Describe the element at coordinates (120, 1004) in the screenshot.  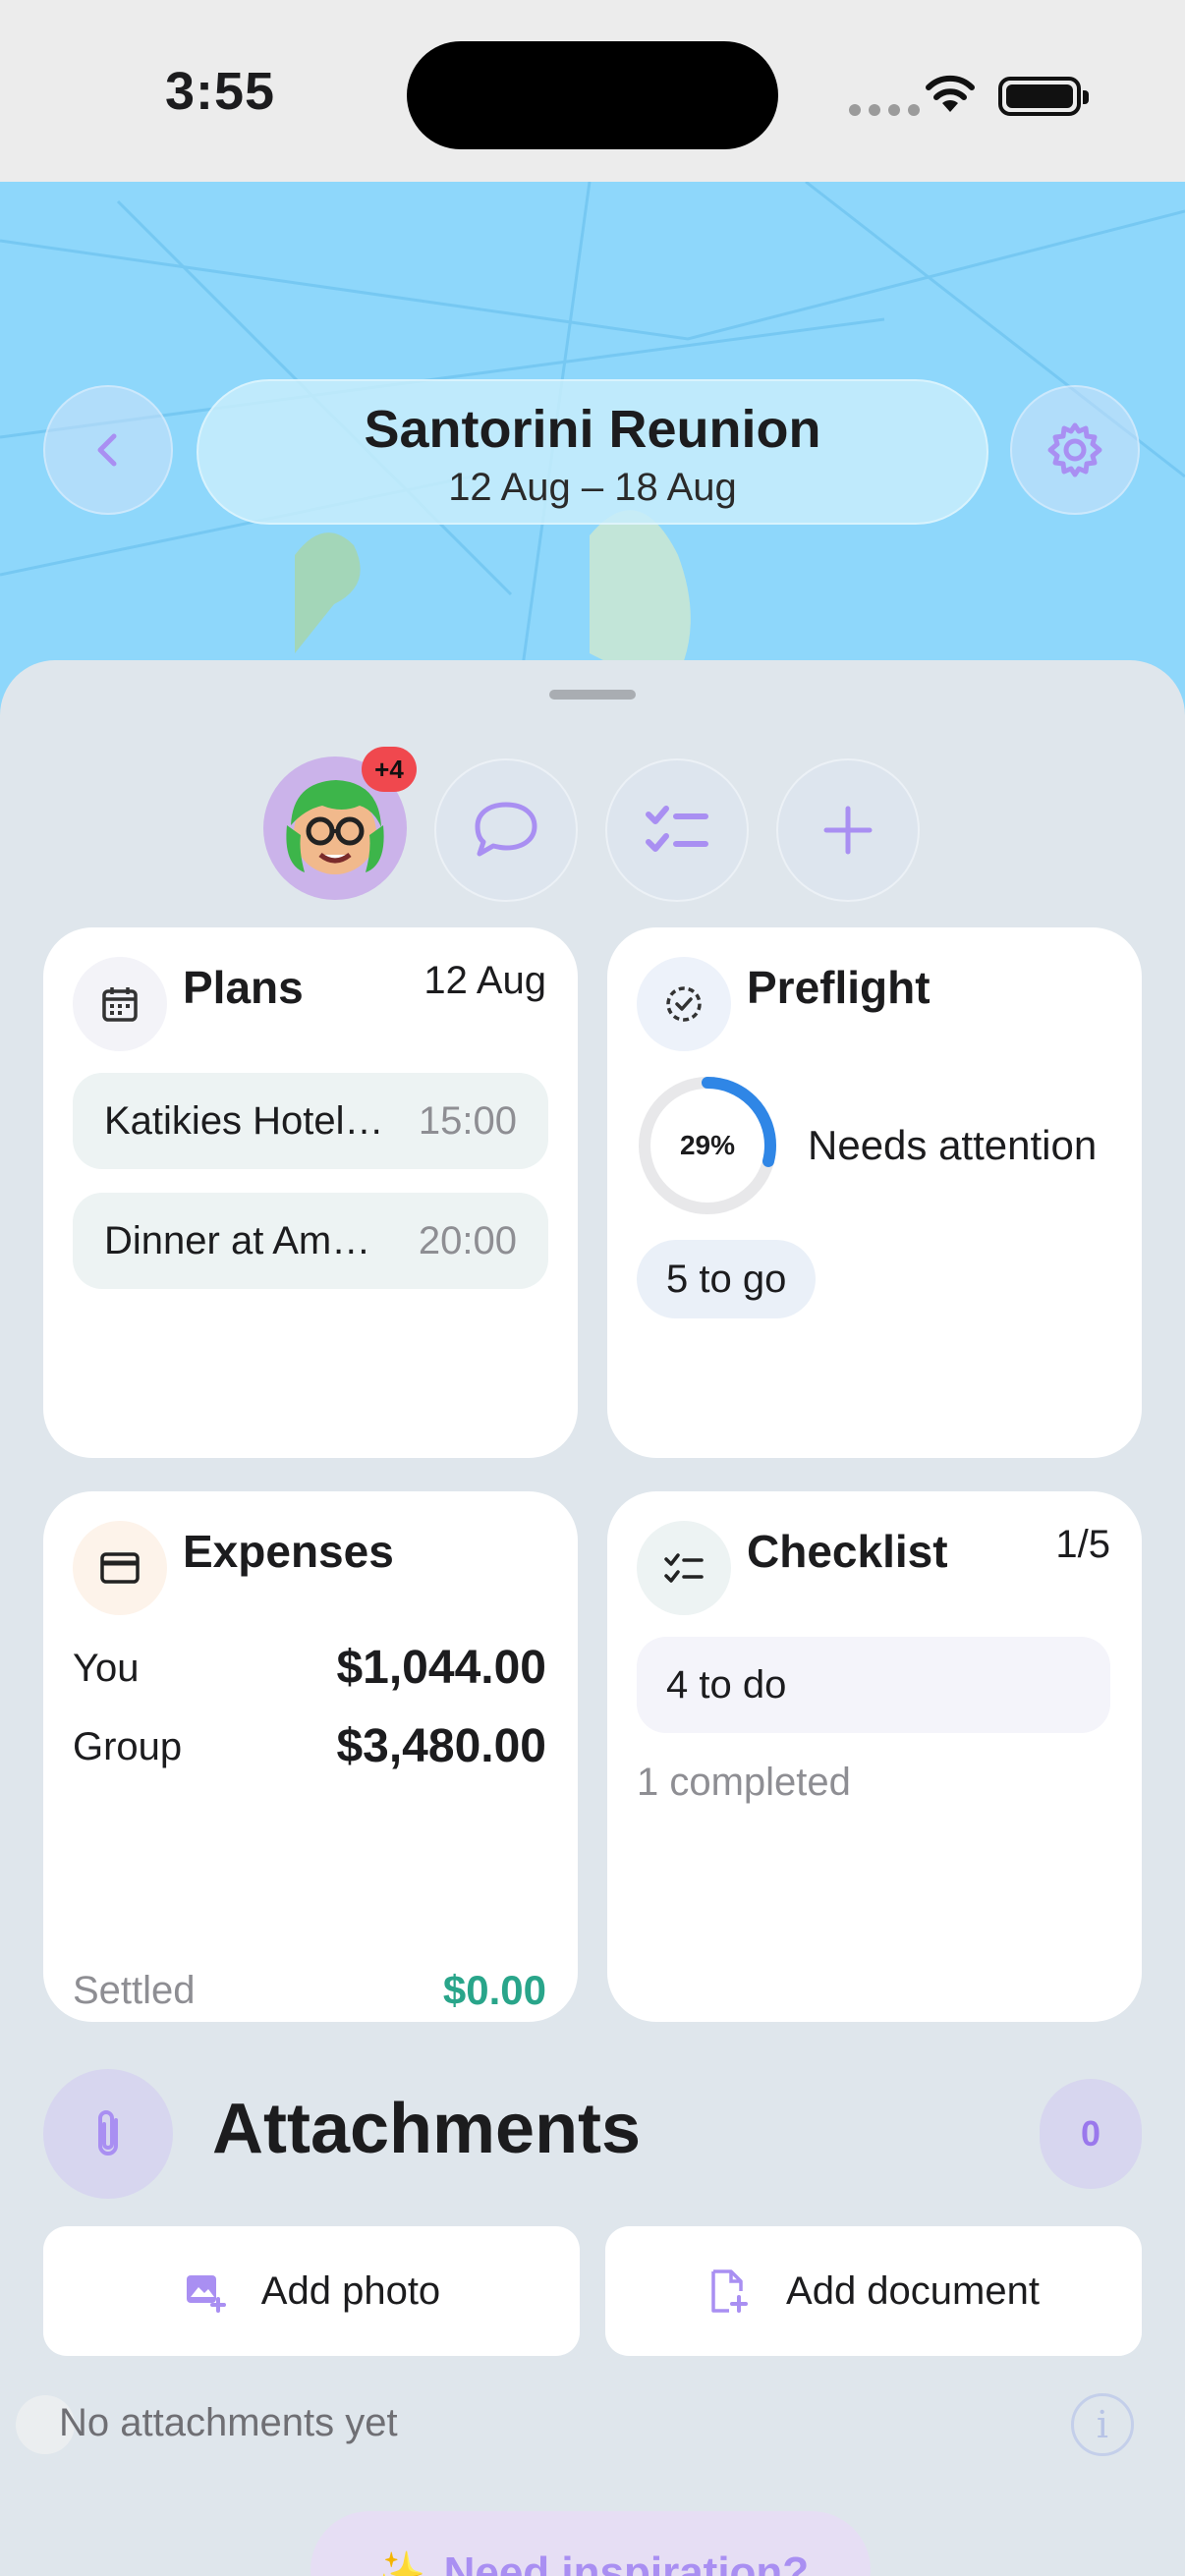
I see `calendar-icon` at that location.